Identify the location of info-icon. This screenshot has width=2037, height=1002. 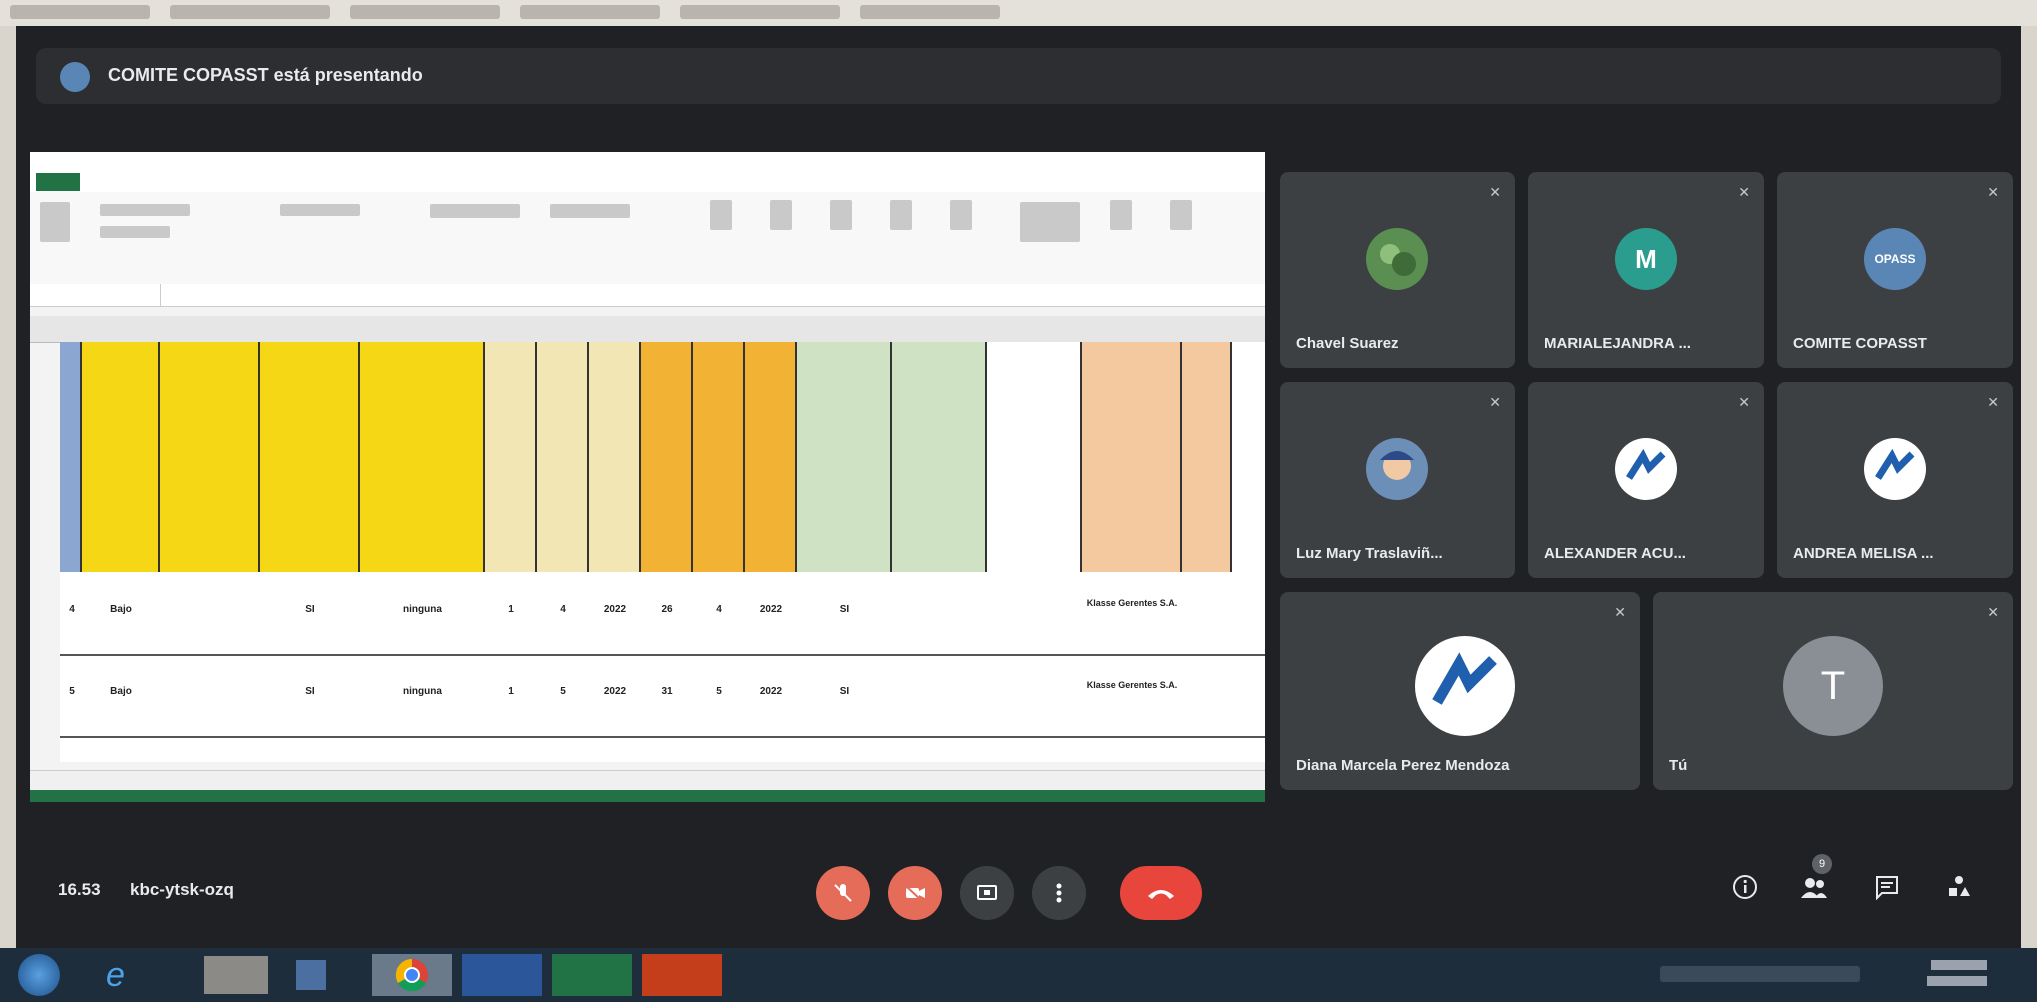
(1745, 887).